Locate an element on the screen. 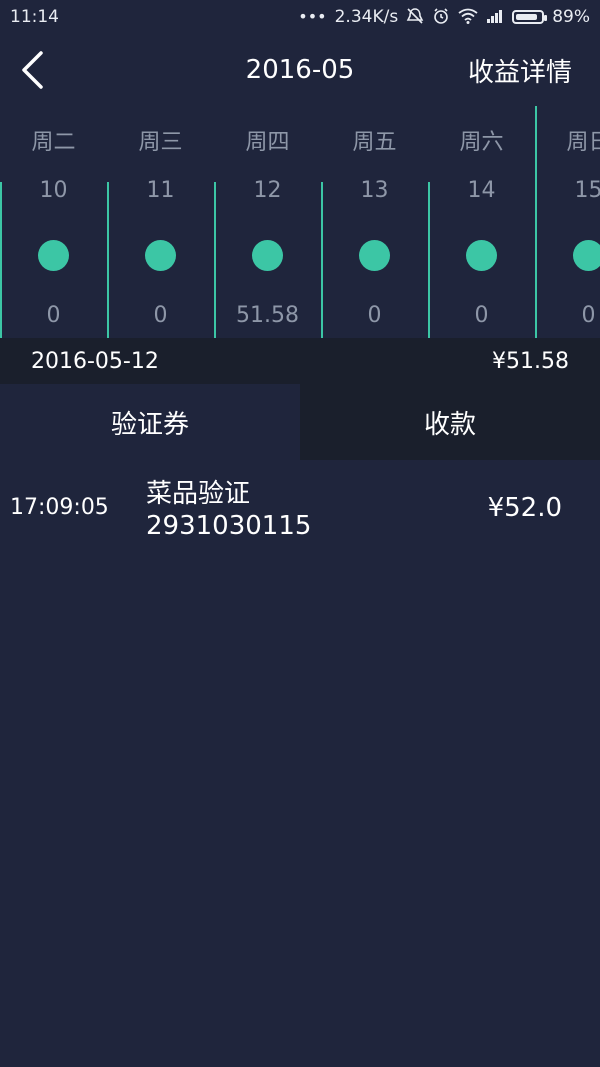  daily-summary-bar: 2016-05-12 ¥51.58 is located at coordinates (300, 361).